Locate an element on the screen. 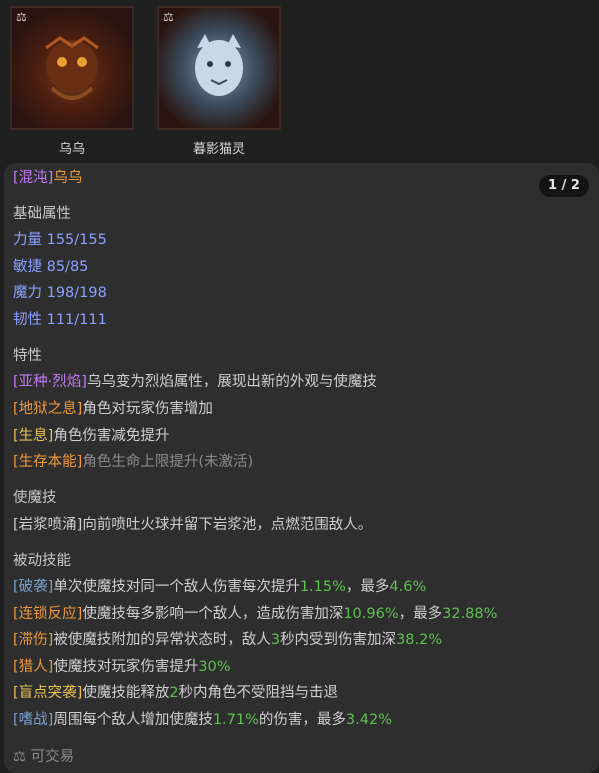 This screenshot has height=773, width=599. passive-item: [盲点突袭]使魔技能释放2秒内角色不受阻挡与击退 is located at coordinates (175, 691).